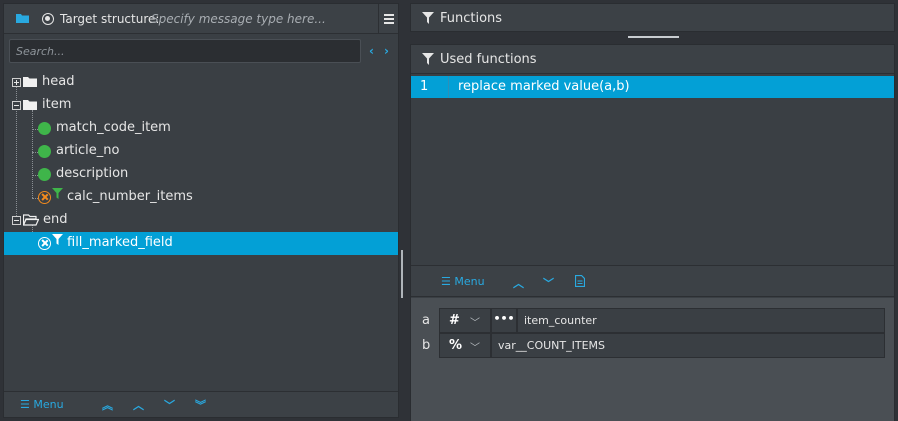 The width and height of the screenshot is (898, 421). I want to click on tree-node-description: description, so click(201, 174).